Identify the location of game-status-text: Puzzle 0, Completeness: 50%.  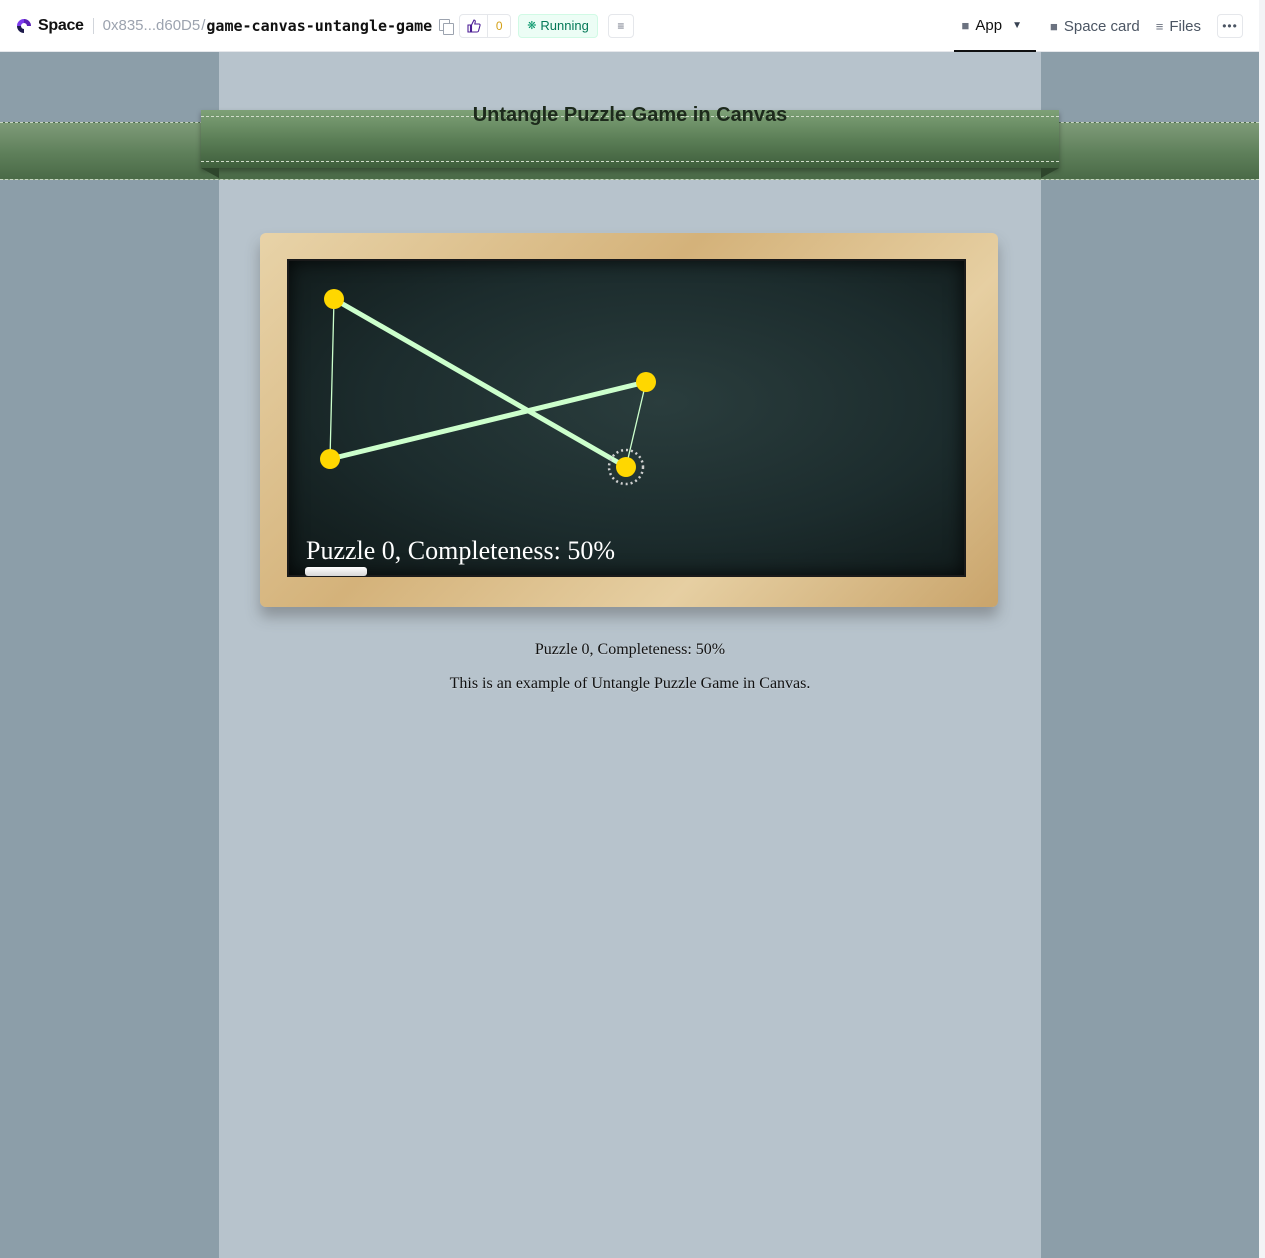
(630, 649).